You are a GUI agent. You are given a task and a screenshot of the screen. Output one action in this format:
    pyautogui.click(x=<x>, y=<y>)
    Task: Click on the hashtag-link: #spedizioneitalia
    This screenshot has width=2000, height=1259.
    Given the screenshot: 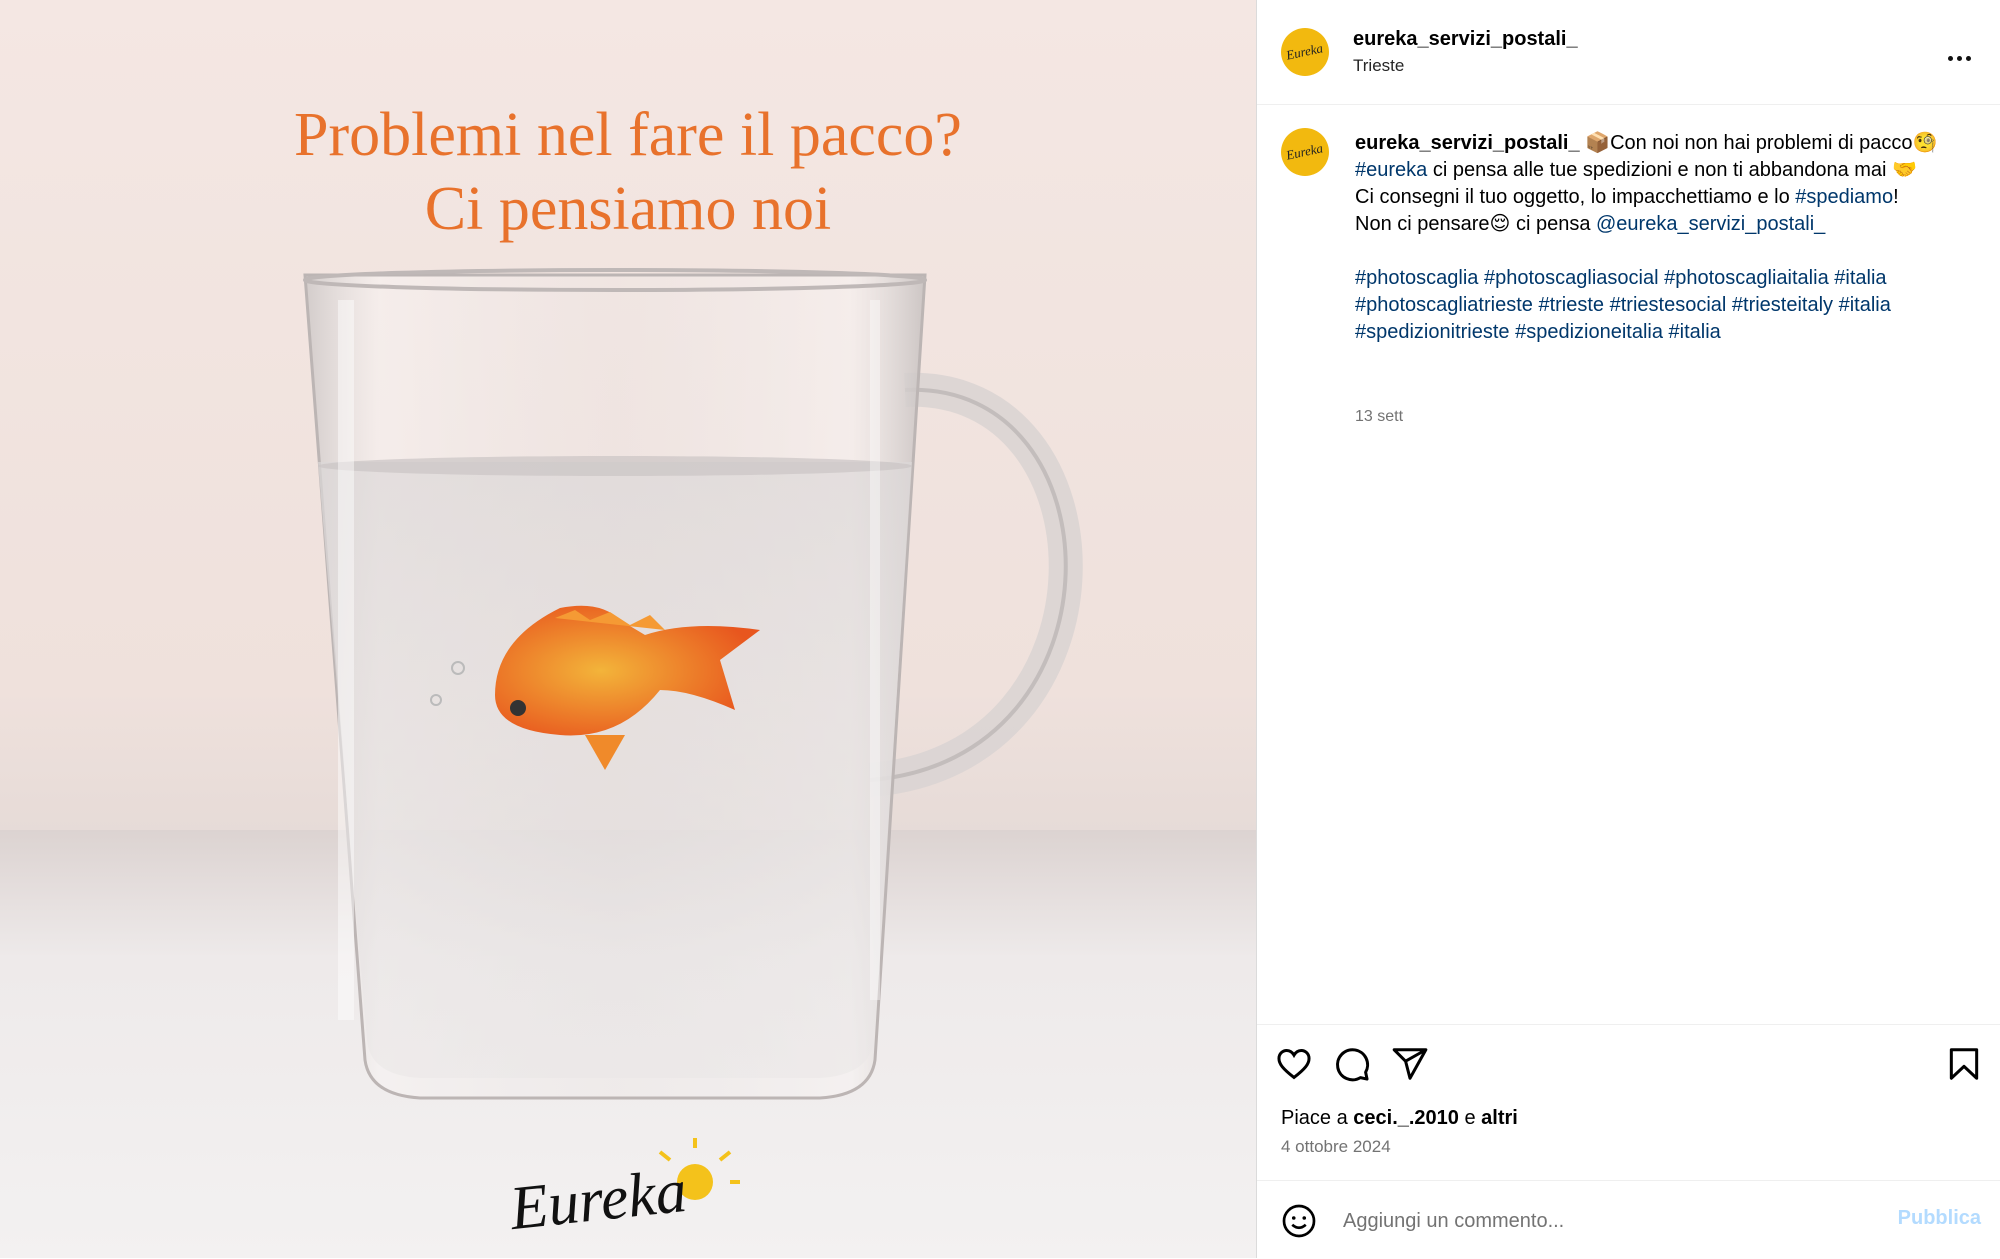 What is the action you would take?
    pyautogui.click(x=1589, y=332)
    